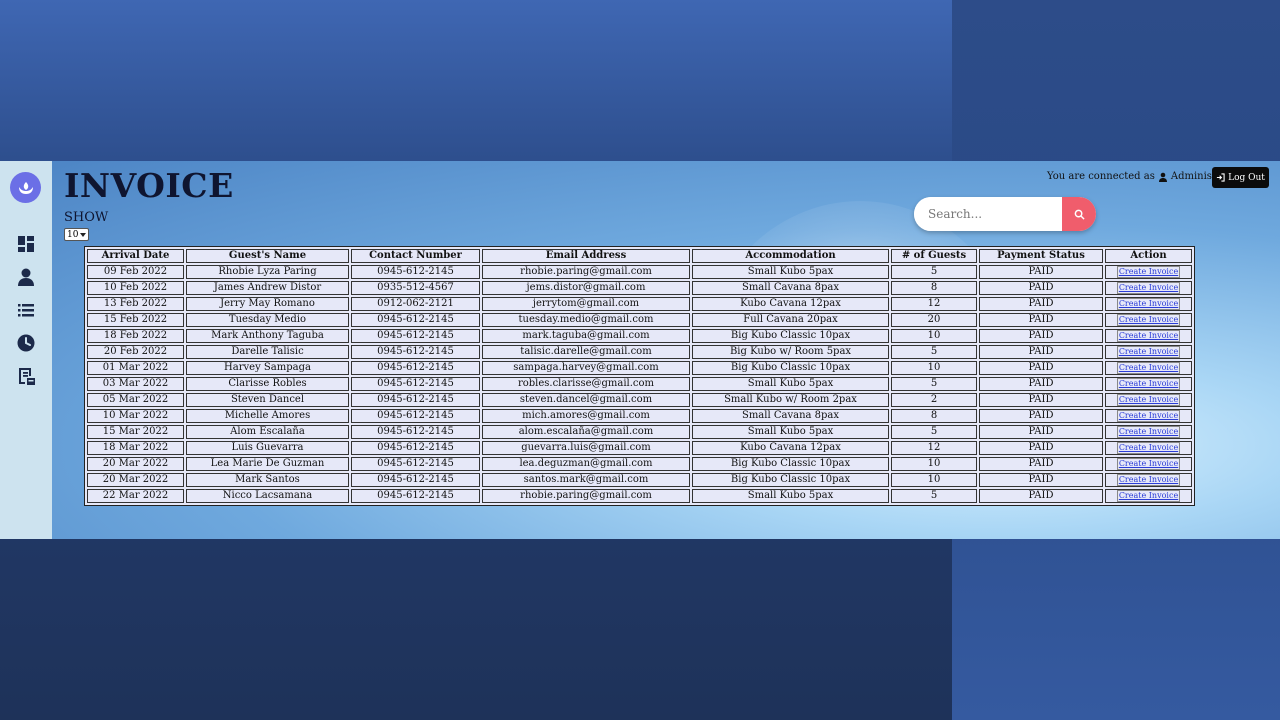 The height and width of the screenshot is (720, 1280). I want to click on clock-icon, so click(26, 343).